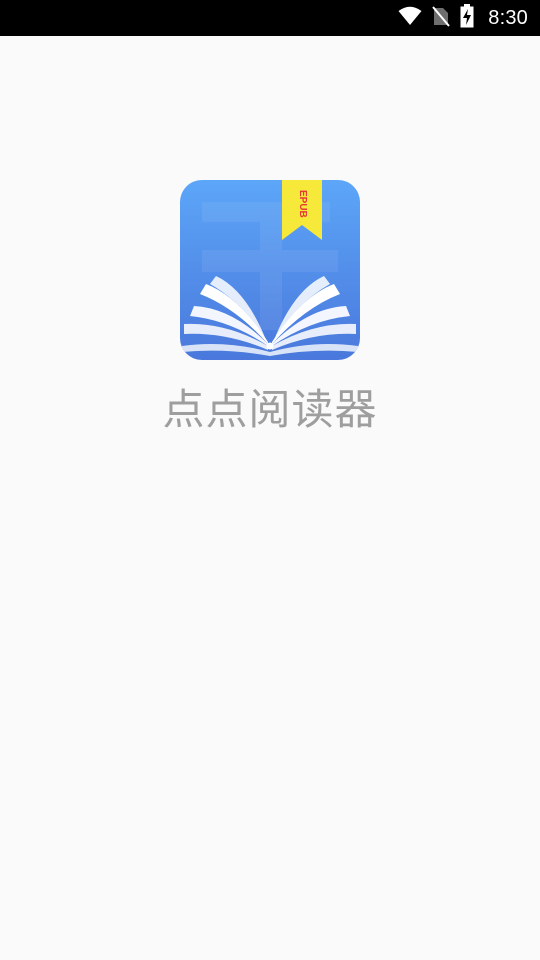 The image size is (540, 960). What do you see at coordinates (270, 18) in the screenshot?
I see `status-bar: 8:30` at bounding box center [270, 18].